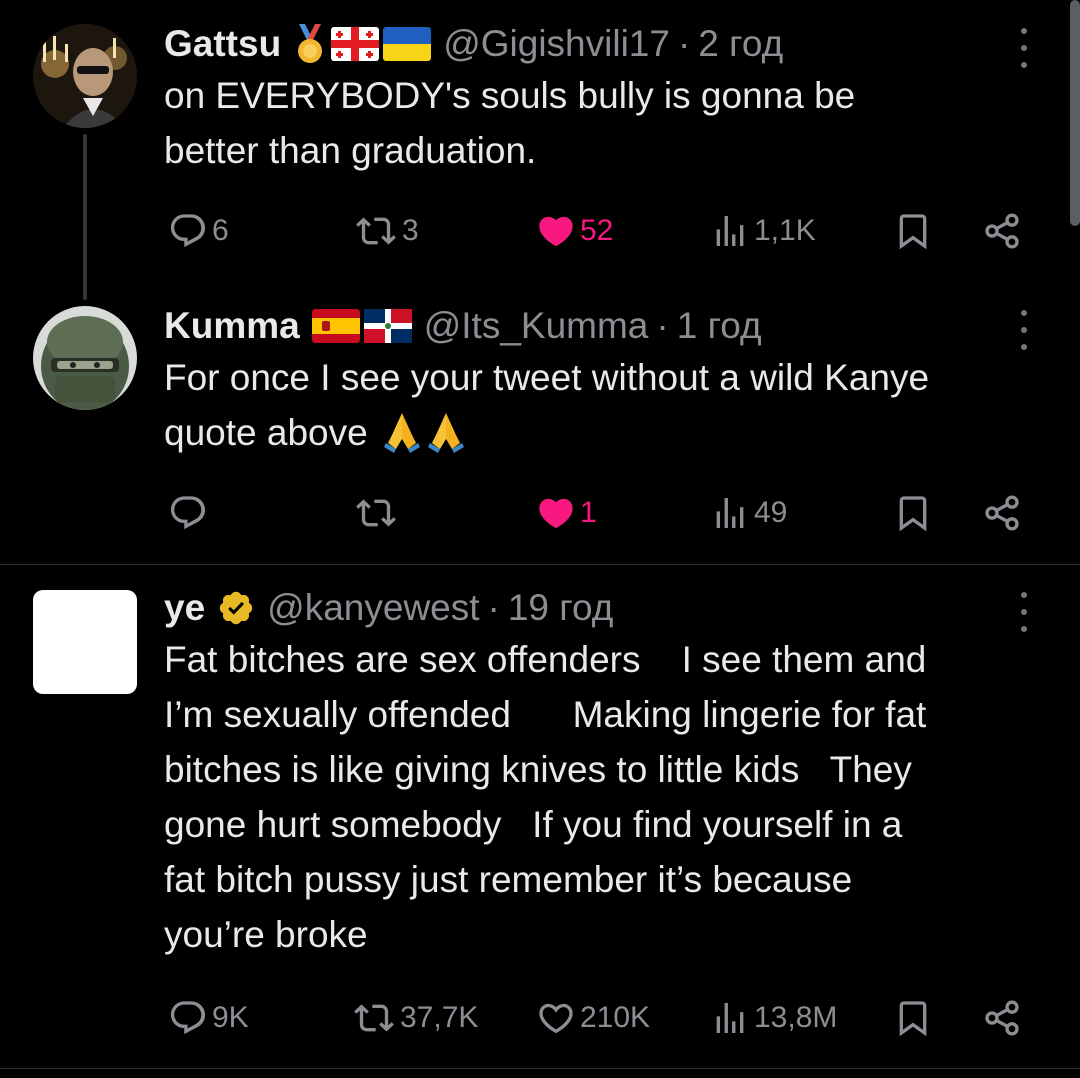  I want to click on tweet-actions: 9K 37,7K 210K 13,8M, so click(540, 1018).